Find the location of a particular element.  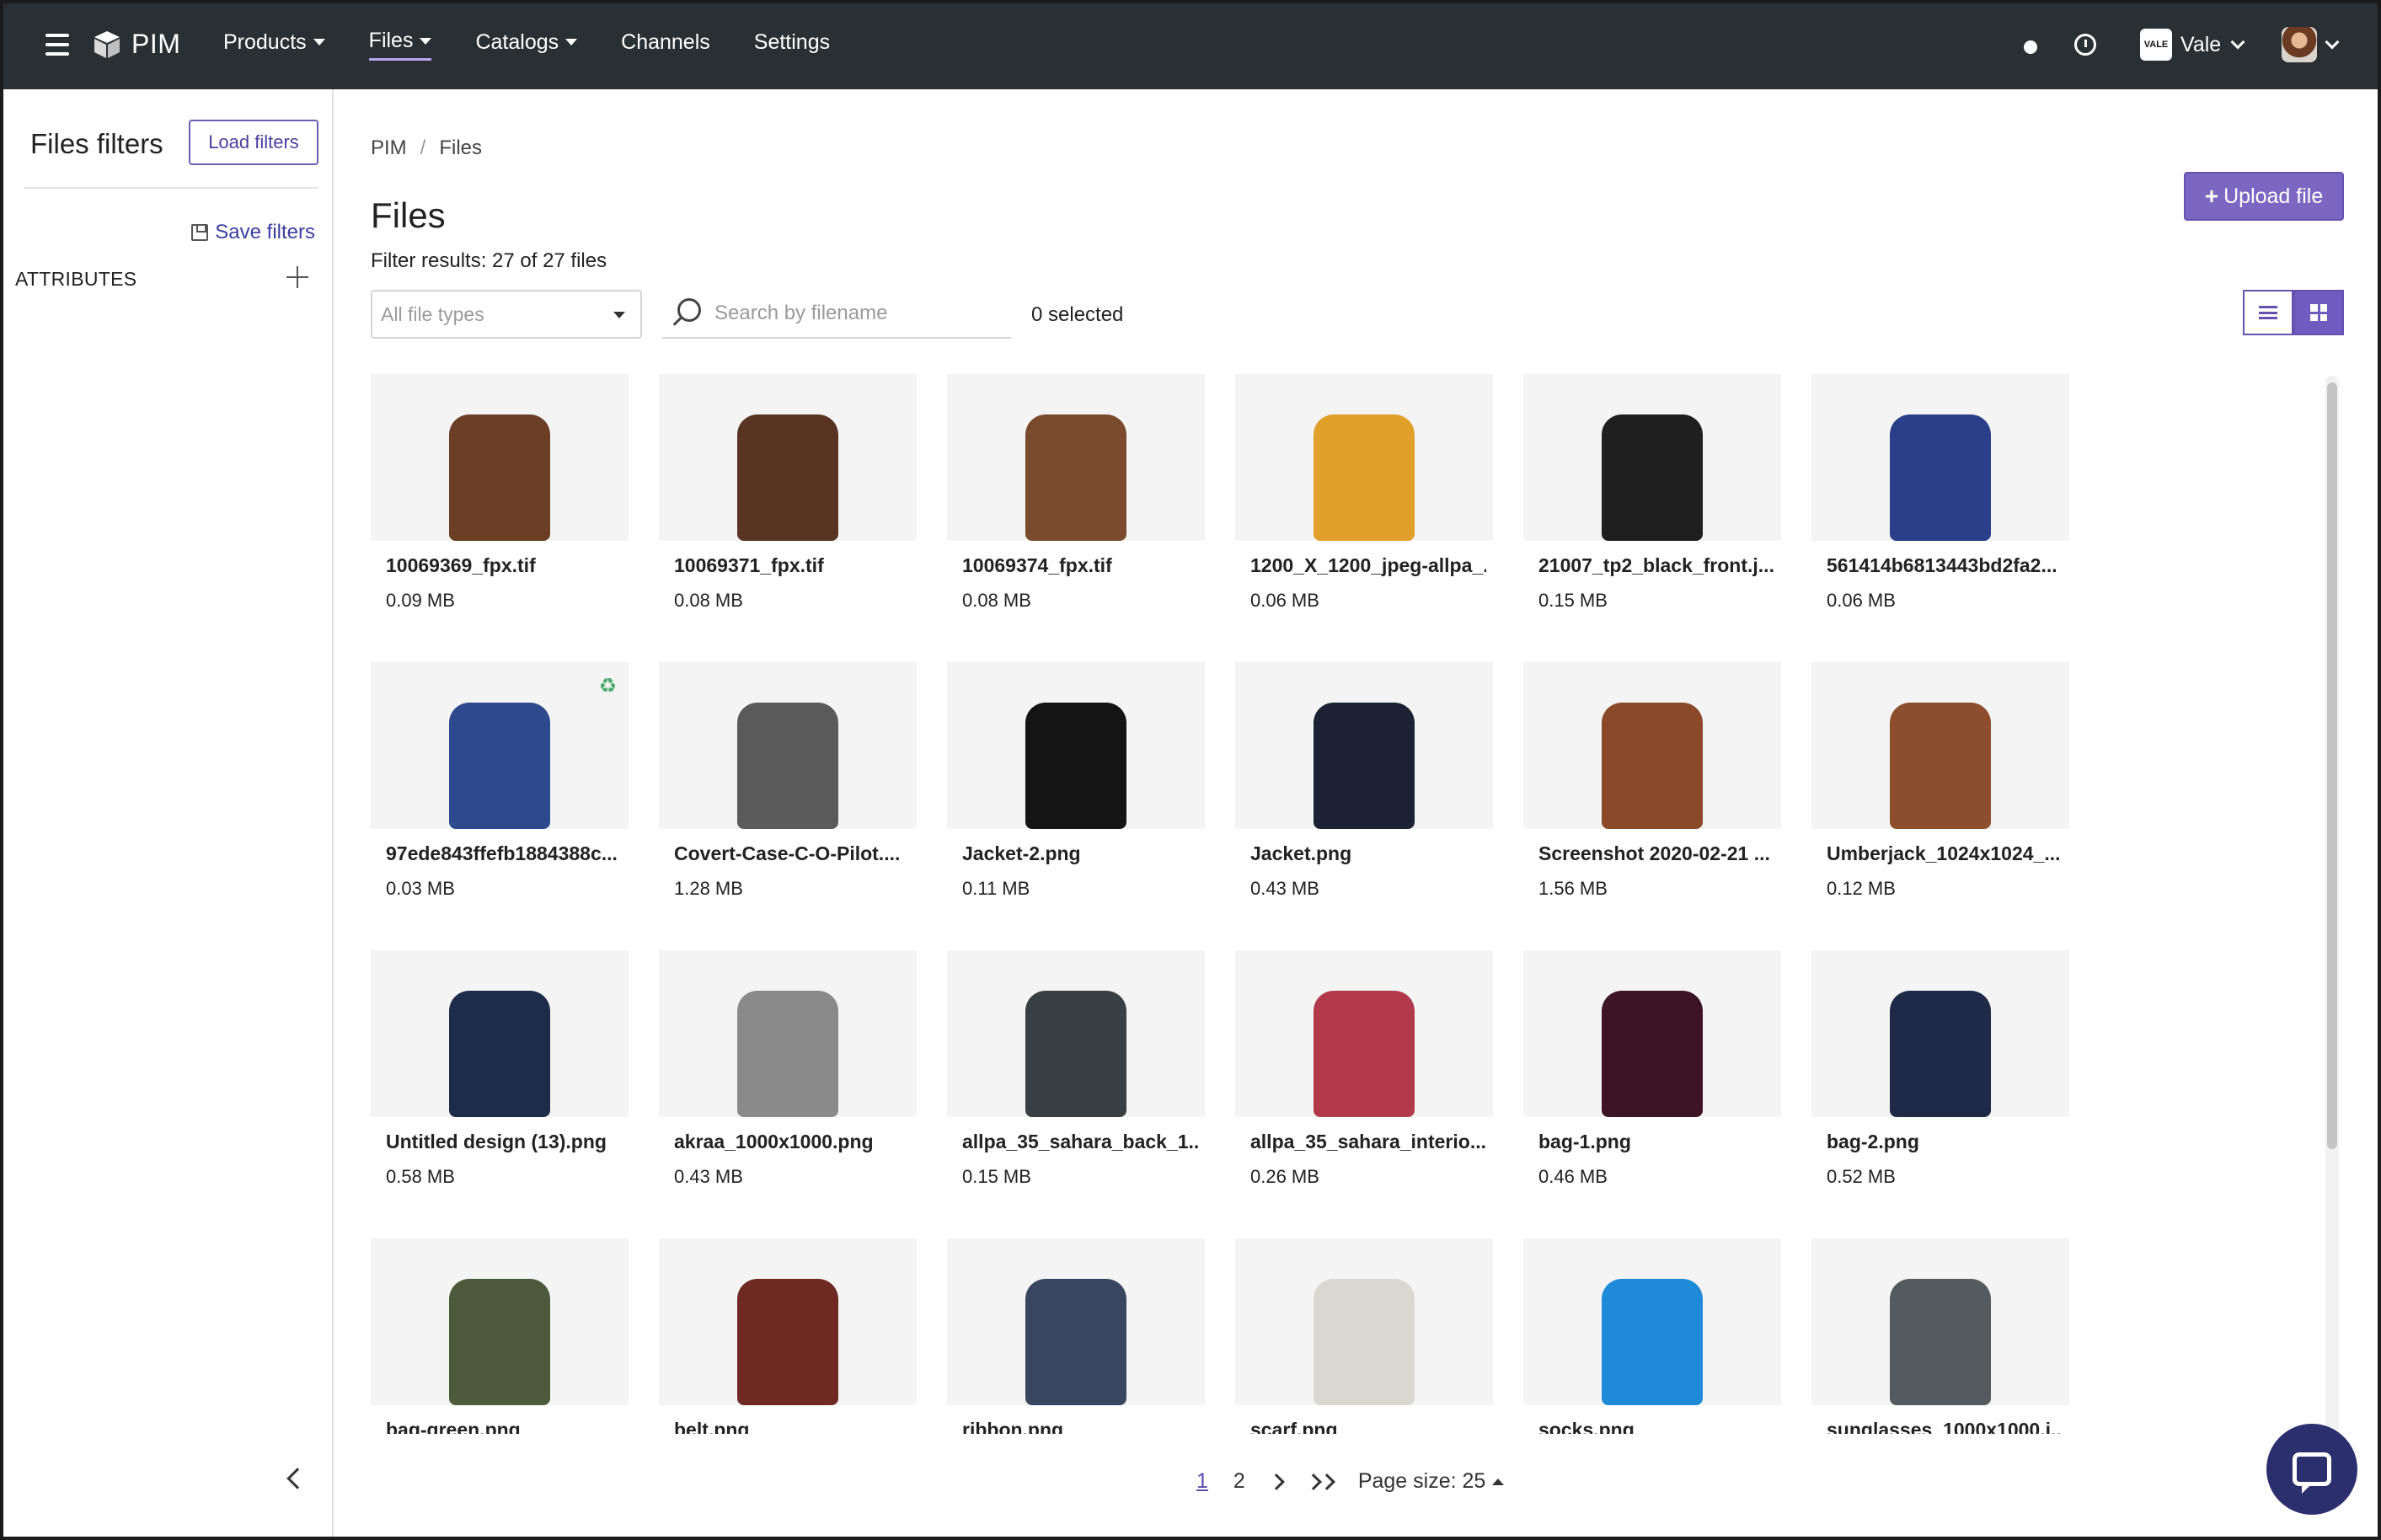

file-card: allpa_35_sahara_interio... 0.26 MB is located at coordinates (1364, 1081).